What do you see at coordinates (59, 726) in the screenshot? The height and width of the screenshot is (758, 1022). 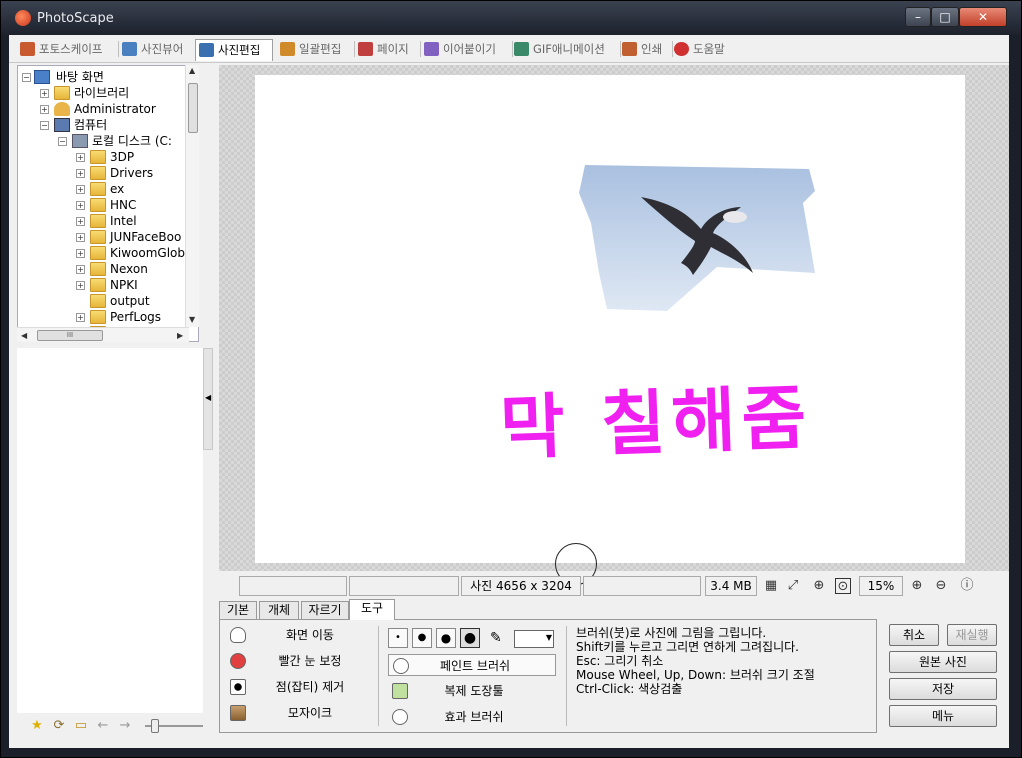 I see `refresh-icon: ⟳` at bounding box center [59, 726].